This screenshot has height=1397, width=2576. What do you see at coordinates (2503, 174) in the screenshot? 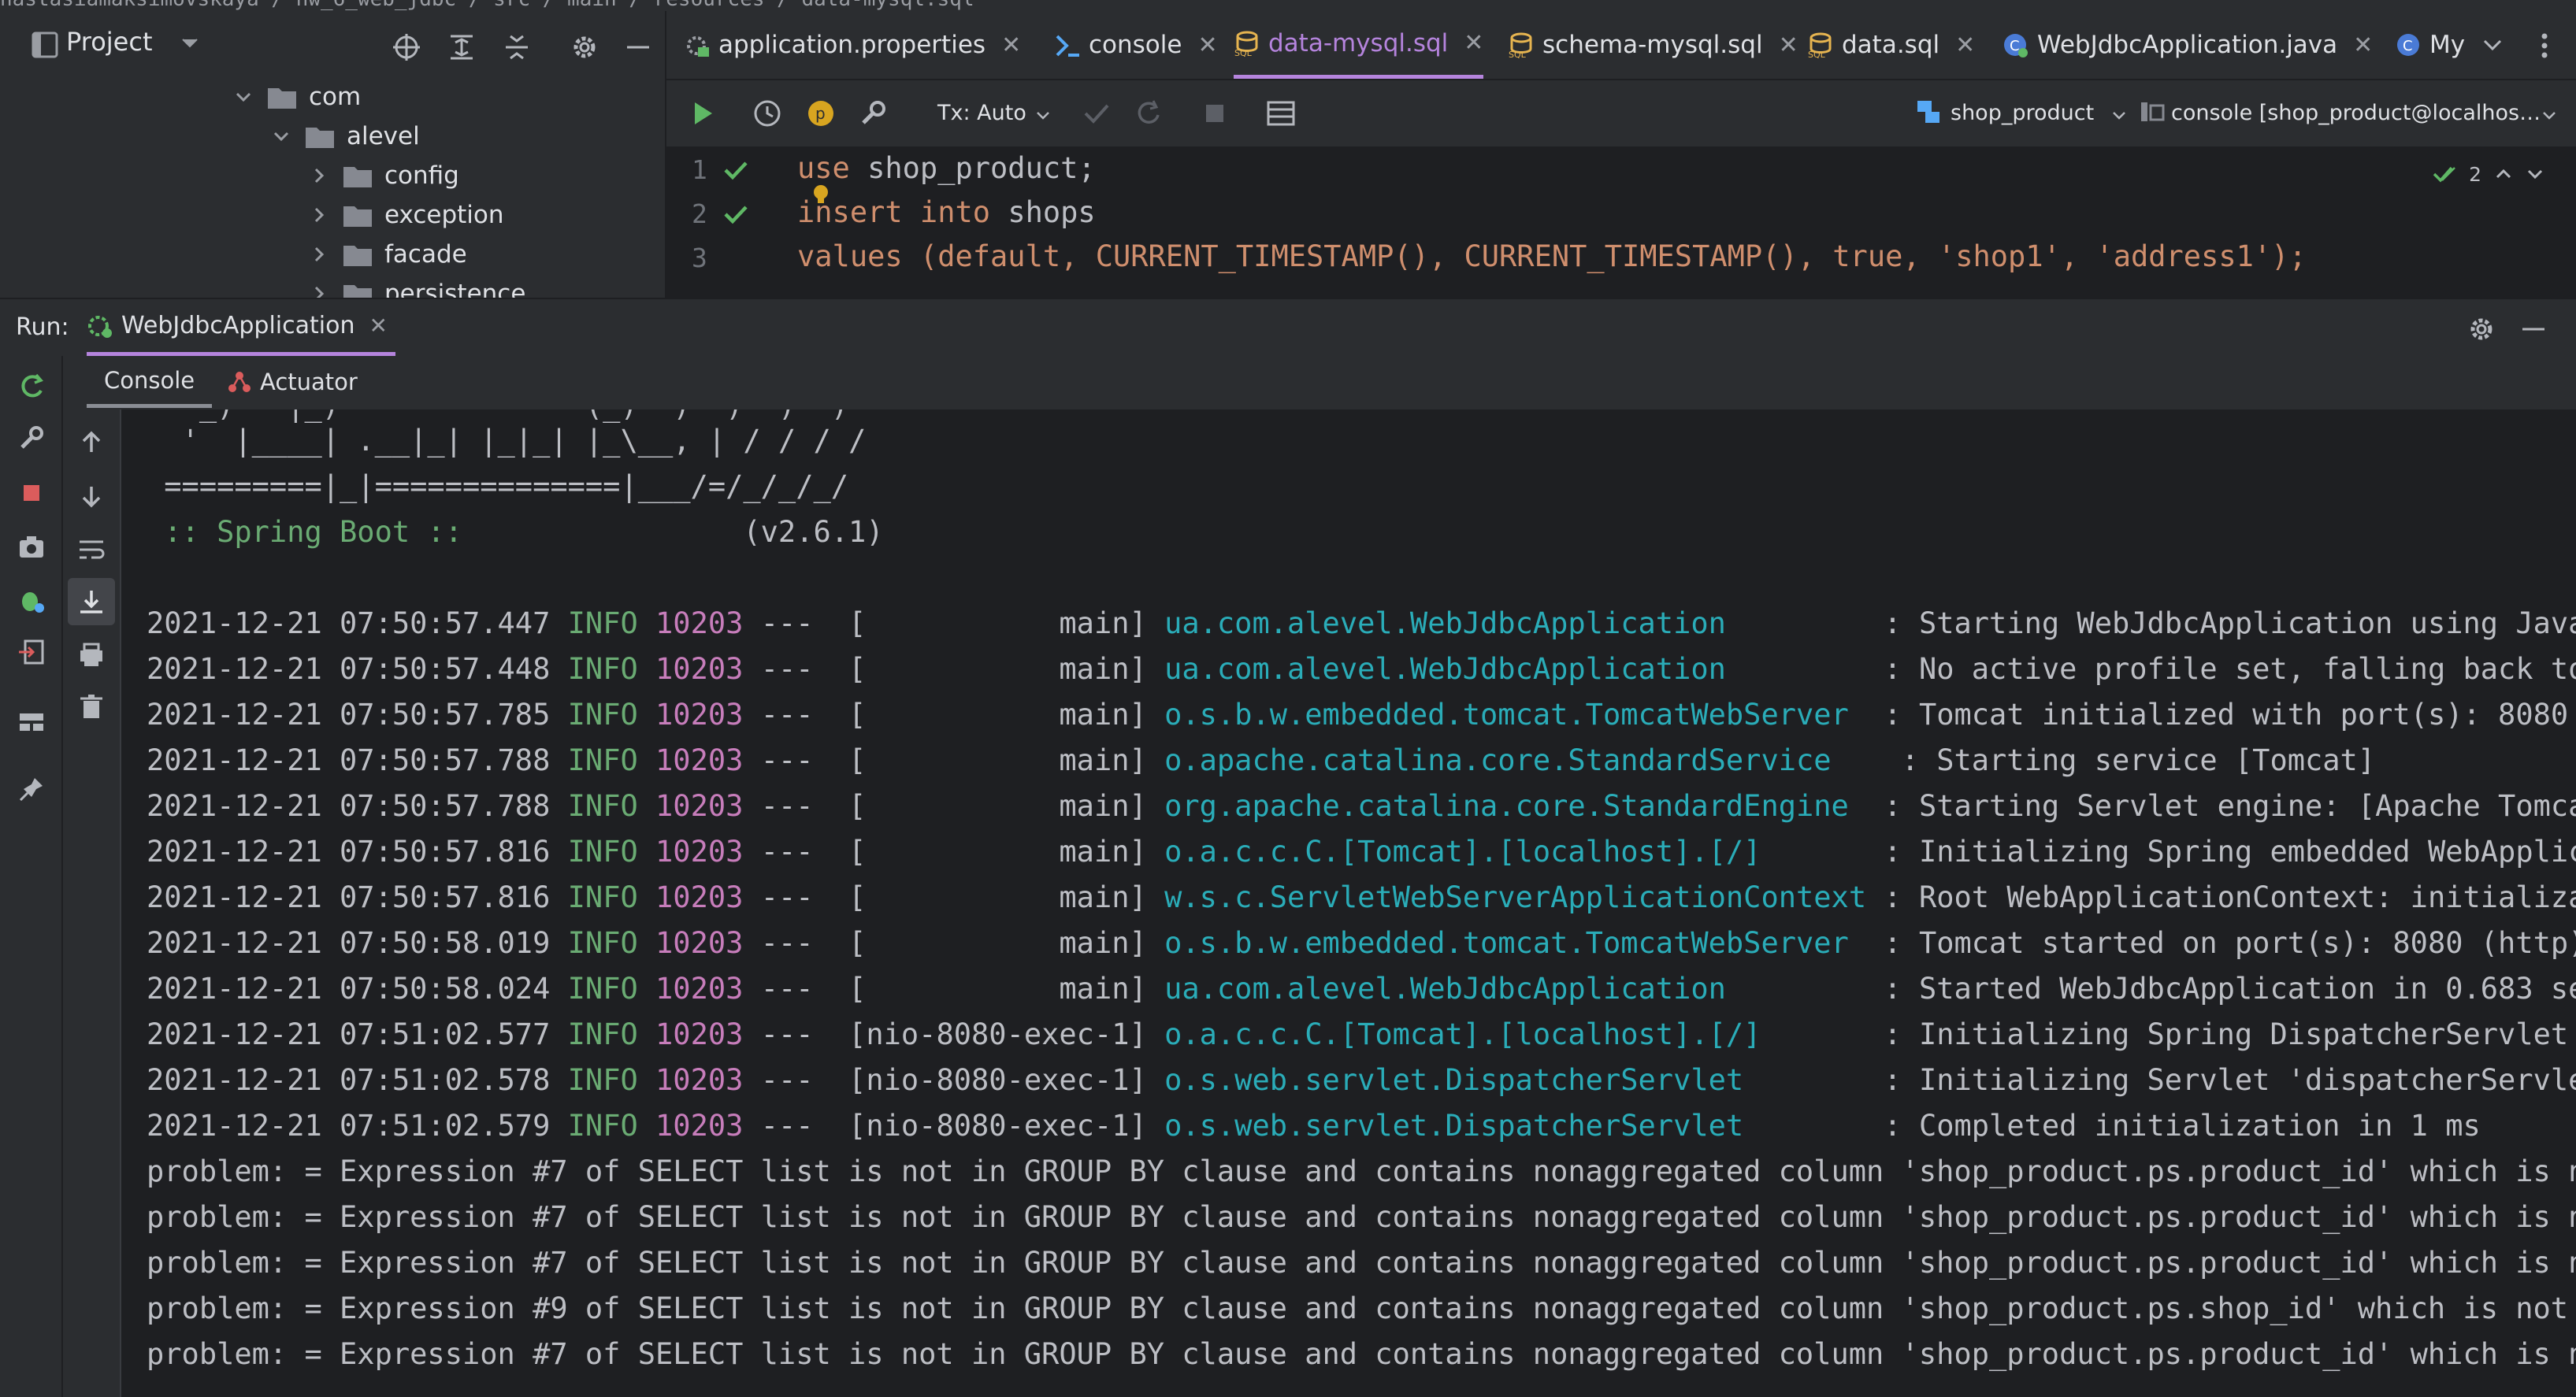
I see `chevron-up-icon` at bounding box center [2503, 174].